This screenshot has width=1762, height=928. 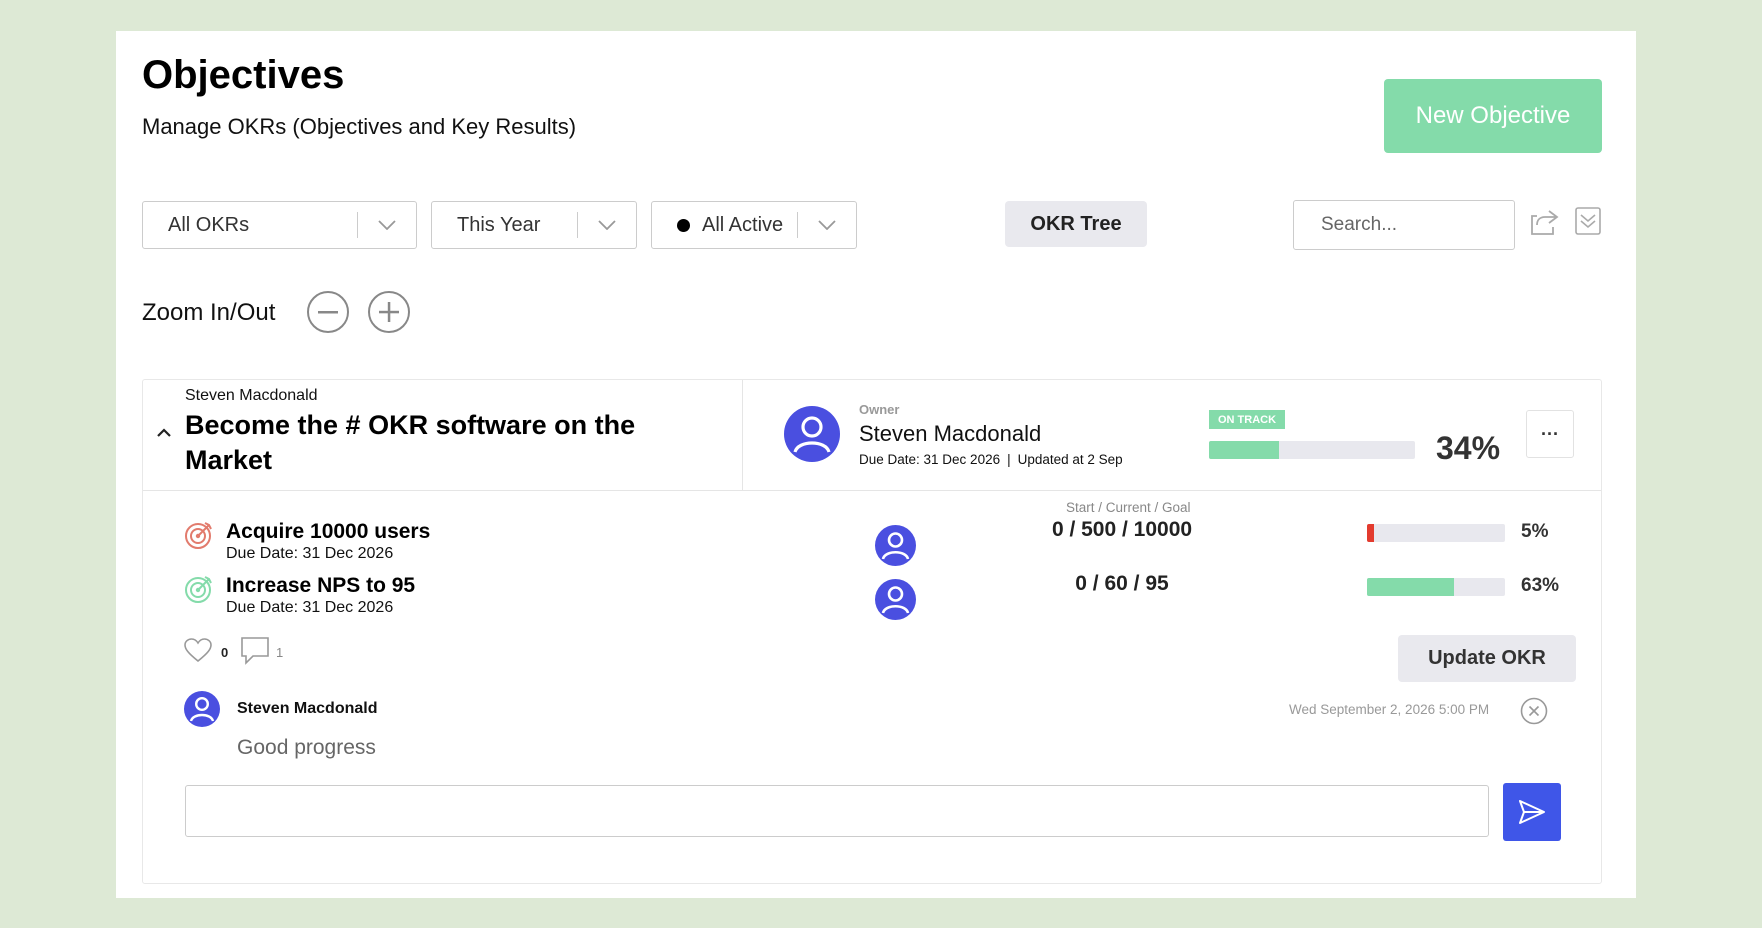 I want to click on okr-tree-button: OKR Tree, so click(x=1076, y=224).